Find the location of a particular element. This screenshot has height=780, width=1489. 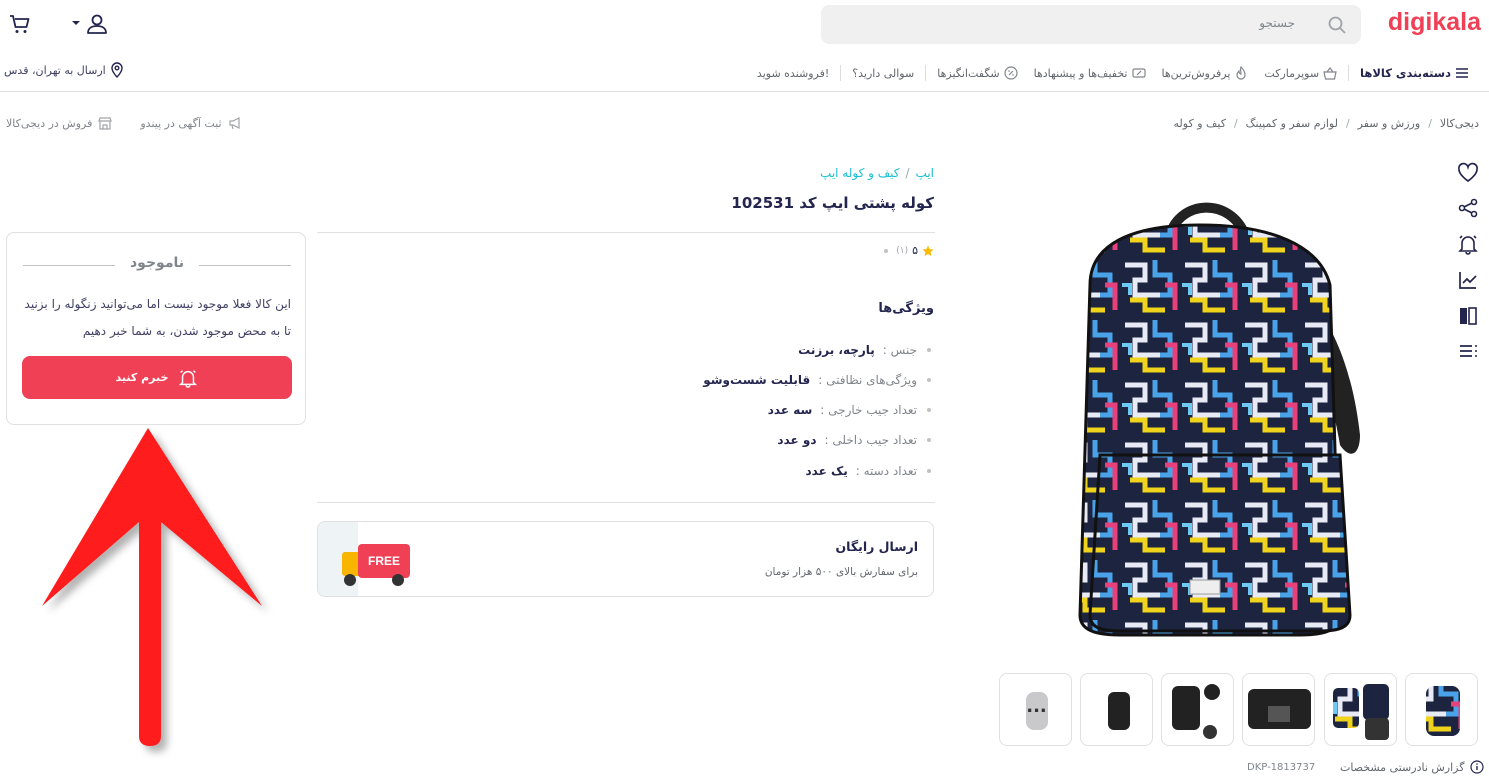

brand-row: ایپ/کیف و کوله ایپ is located at coordinates (877, 173).